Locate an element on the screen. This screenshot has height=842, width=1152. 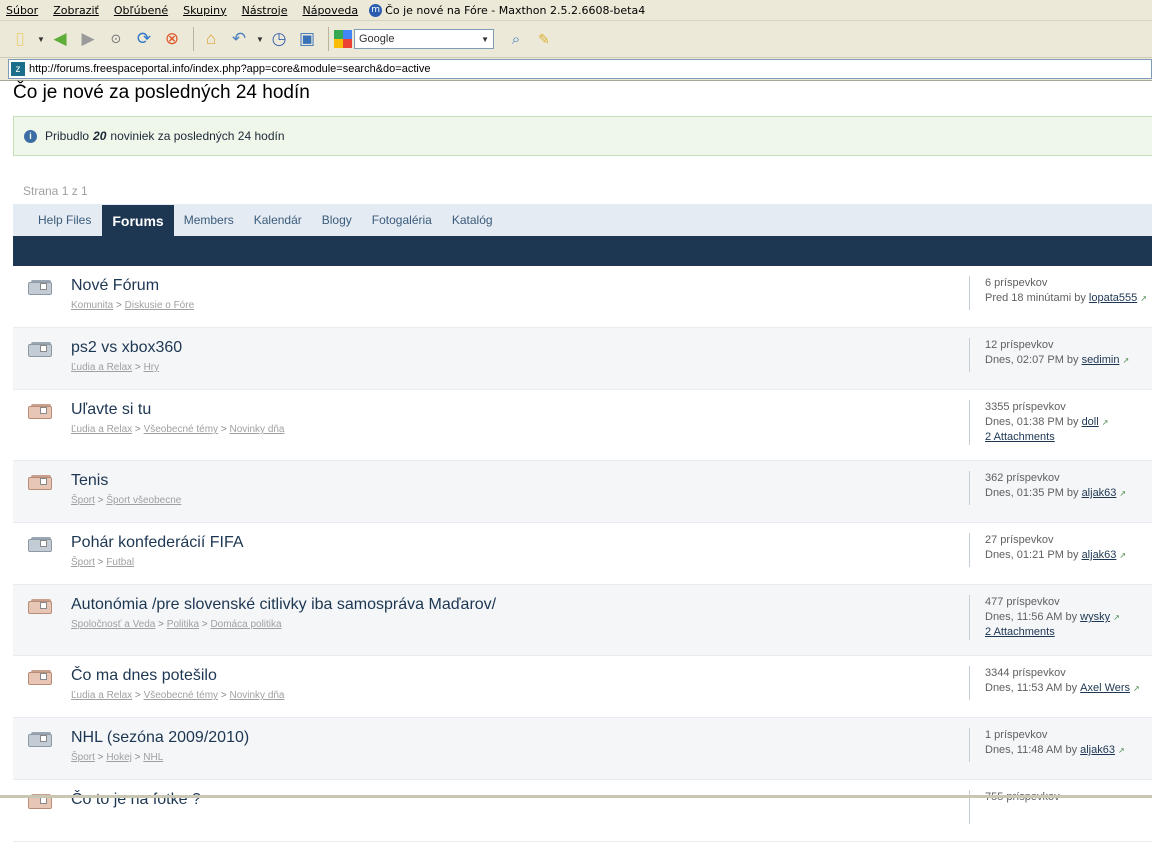
breadcrumb-link: Hokej is located at coordinates (119, 757).